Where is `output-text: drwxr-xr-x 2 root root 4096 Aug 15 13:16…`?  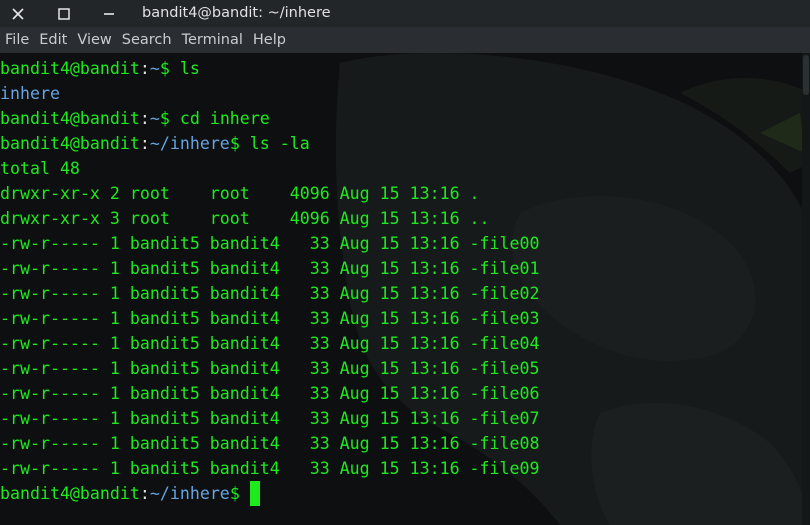 output-text: drwxr-xr-x 2 root root 4096 Aug 15 13:16… is located at coordinates (240, 193).